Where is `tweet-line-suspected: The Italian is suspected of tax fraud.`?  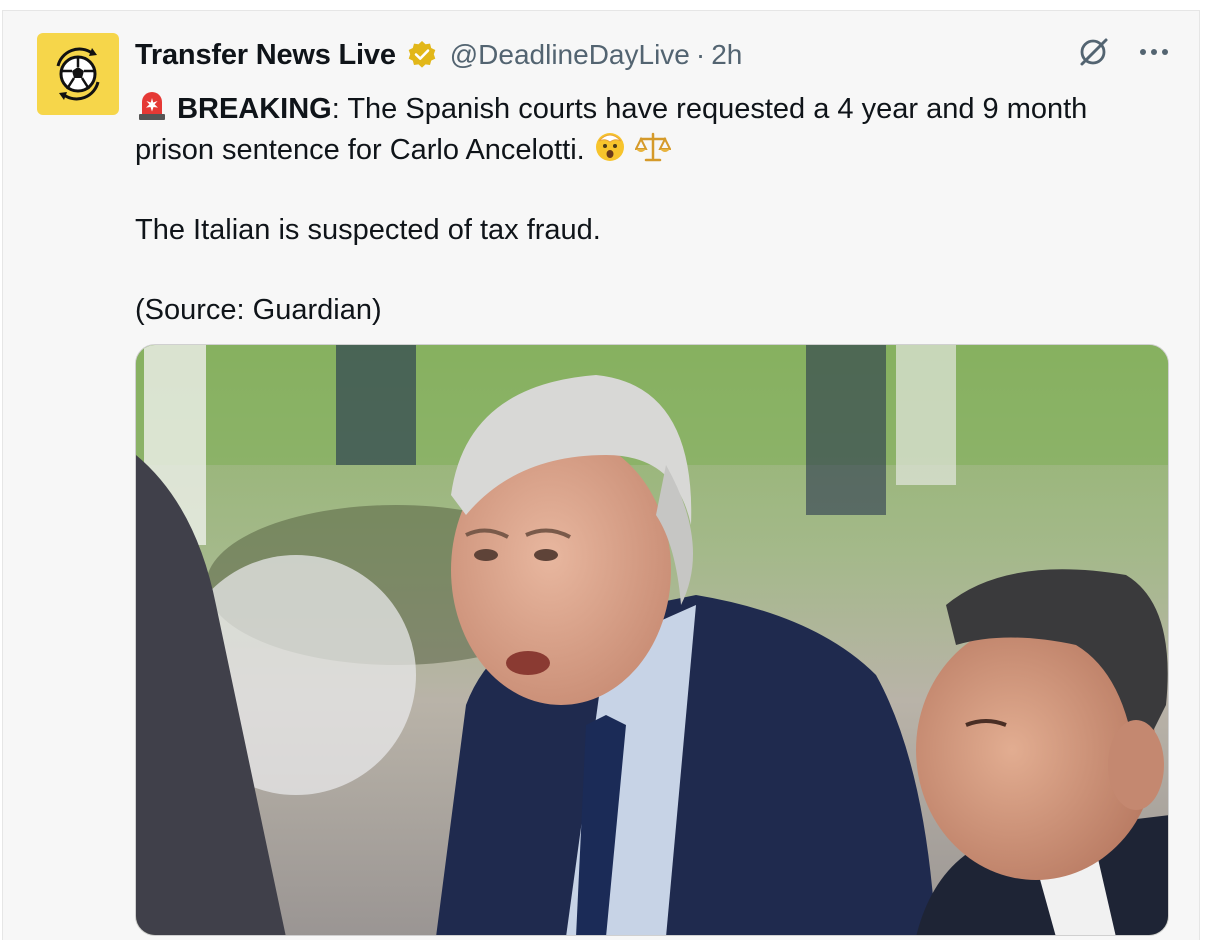 tweet-line-suspected: The Italian is suspected of tax fraud. is located at coordinates (368, 230).